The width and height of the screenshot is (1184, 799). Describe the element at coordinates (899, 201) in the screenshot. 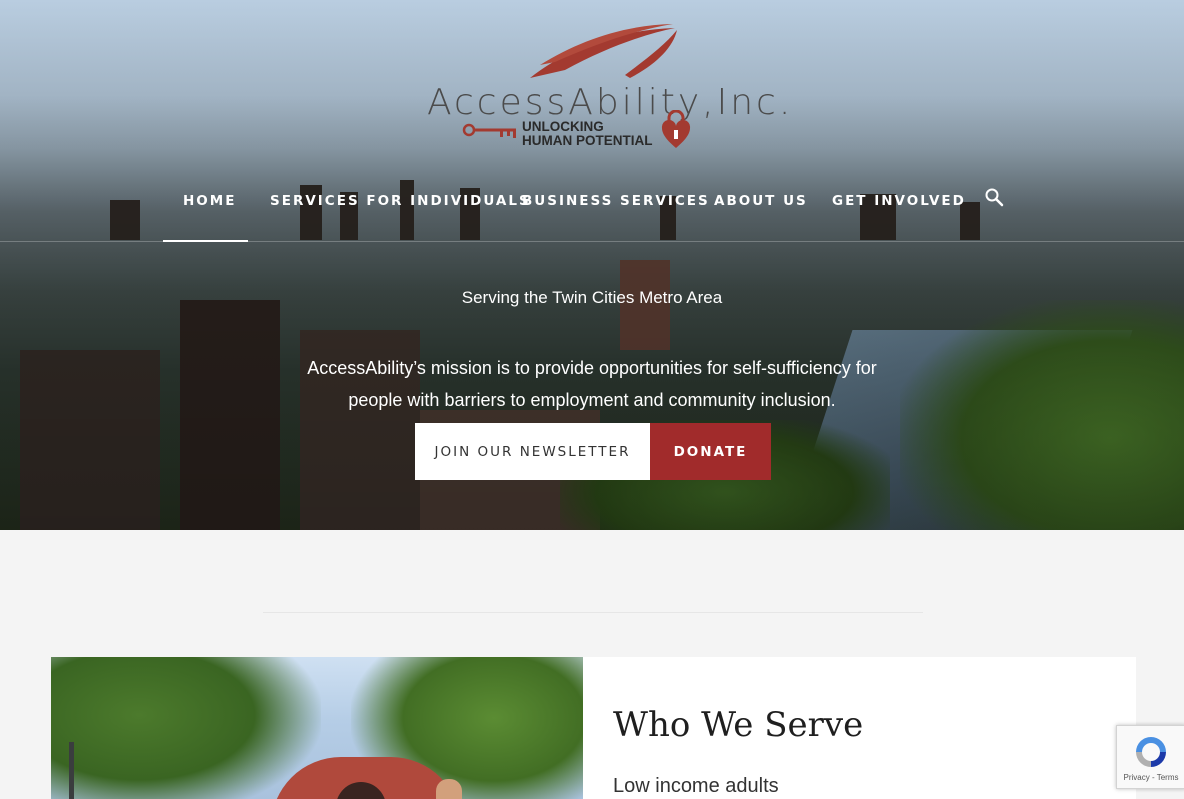

I see `nav-item-get-involved: GET INVOLVED` at that location.